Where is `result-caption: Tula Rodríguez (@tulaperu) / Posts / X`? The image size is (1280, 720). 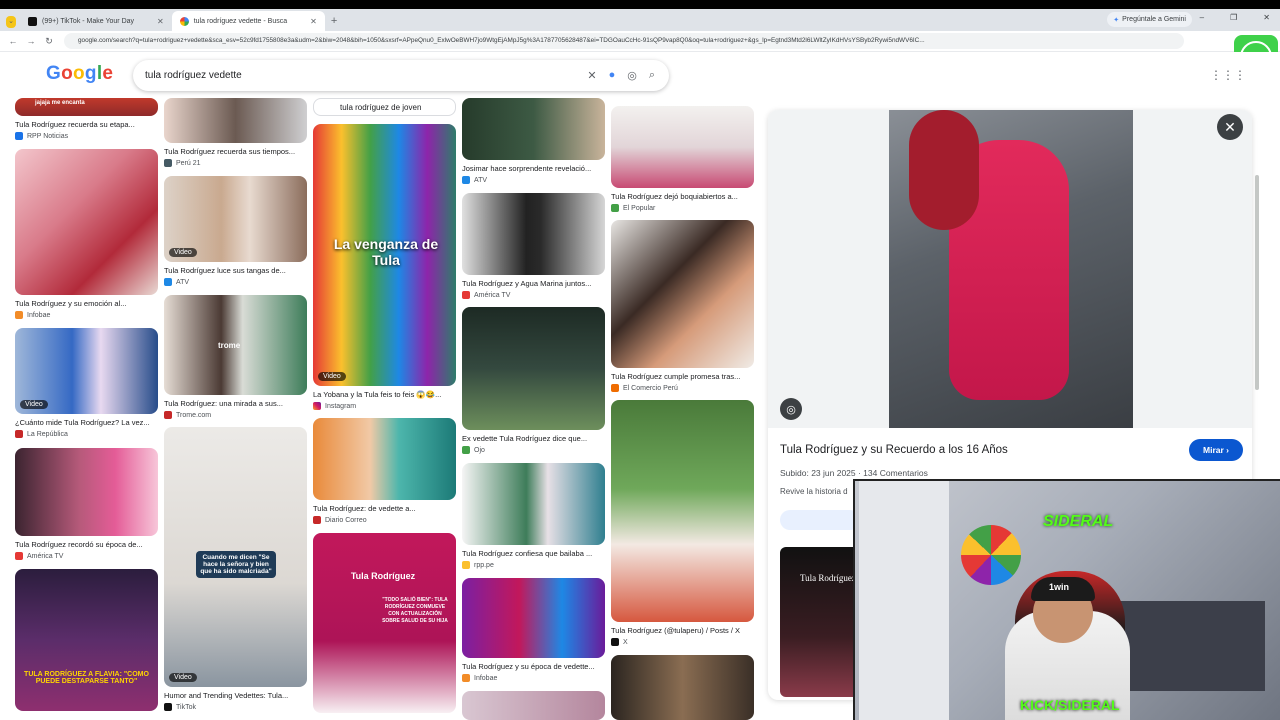
result-caption: Tula Rodríguez (@tulaperu) / Posts / X is located at coordinates (682, 630).